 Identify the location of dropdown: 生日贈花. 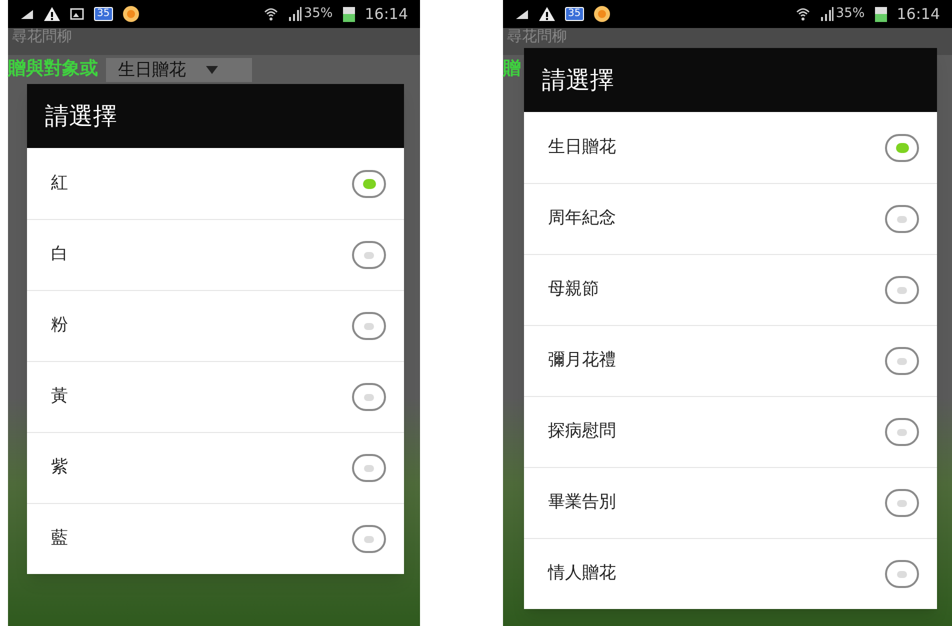
(179, 70).